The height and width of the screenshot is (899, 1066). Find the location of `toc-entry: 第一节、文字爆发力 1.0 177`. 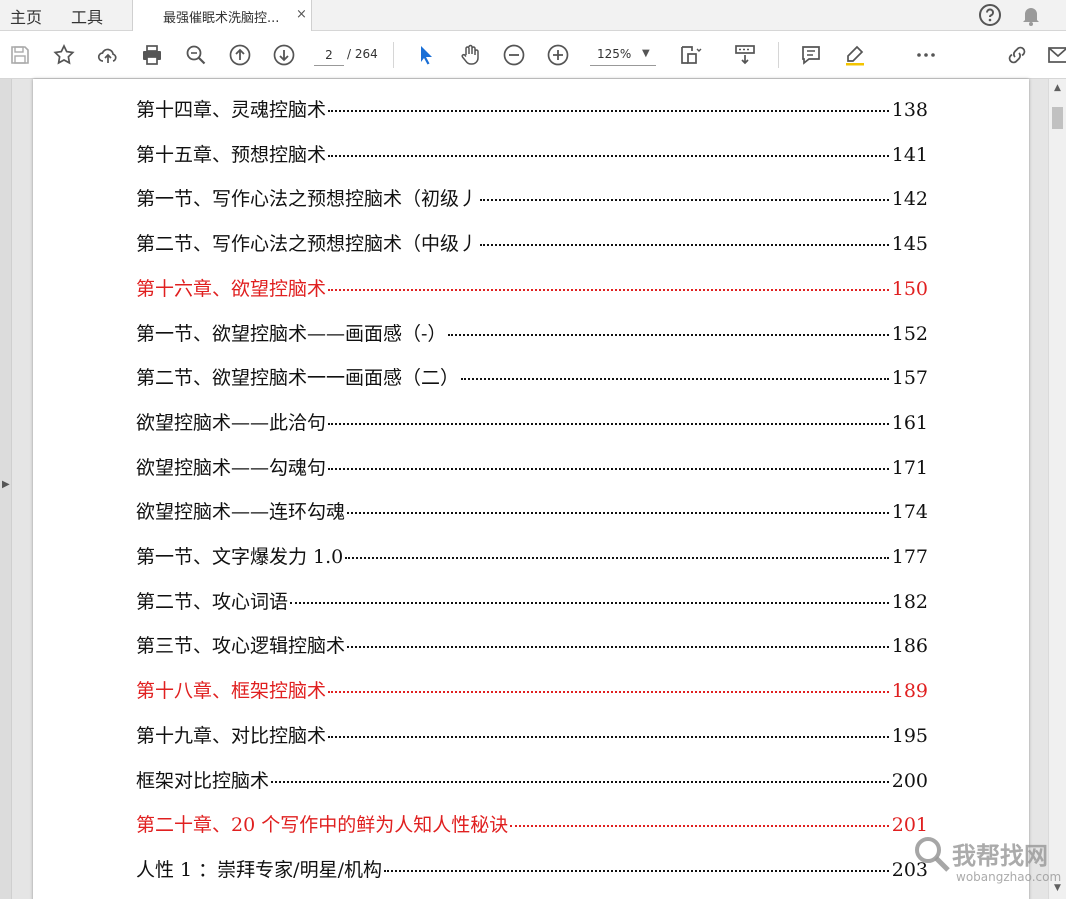

toc-entry: 第一节、文字爆发力 1.0 177 is located at coordinates (532, 557).